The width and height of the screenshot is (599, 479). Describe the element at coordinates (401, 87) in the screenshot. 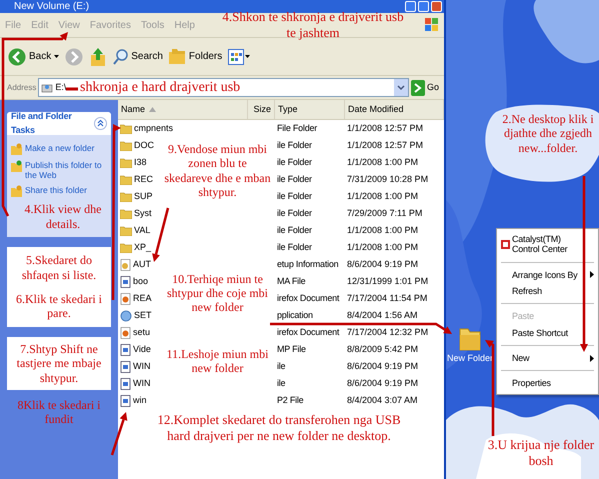

I see `dropdown-icon` at that location.